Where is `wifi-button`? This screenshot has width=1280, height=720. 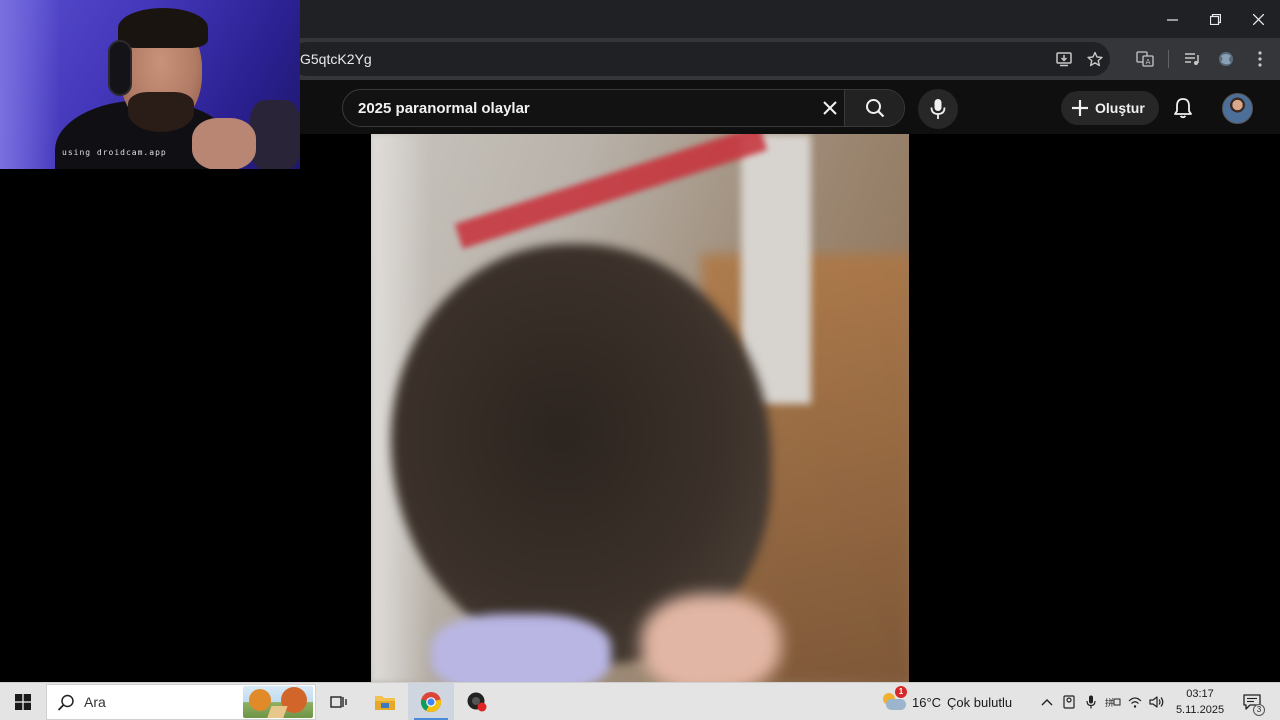 wifi-button is located at coordinates (1135, 701).